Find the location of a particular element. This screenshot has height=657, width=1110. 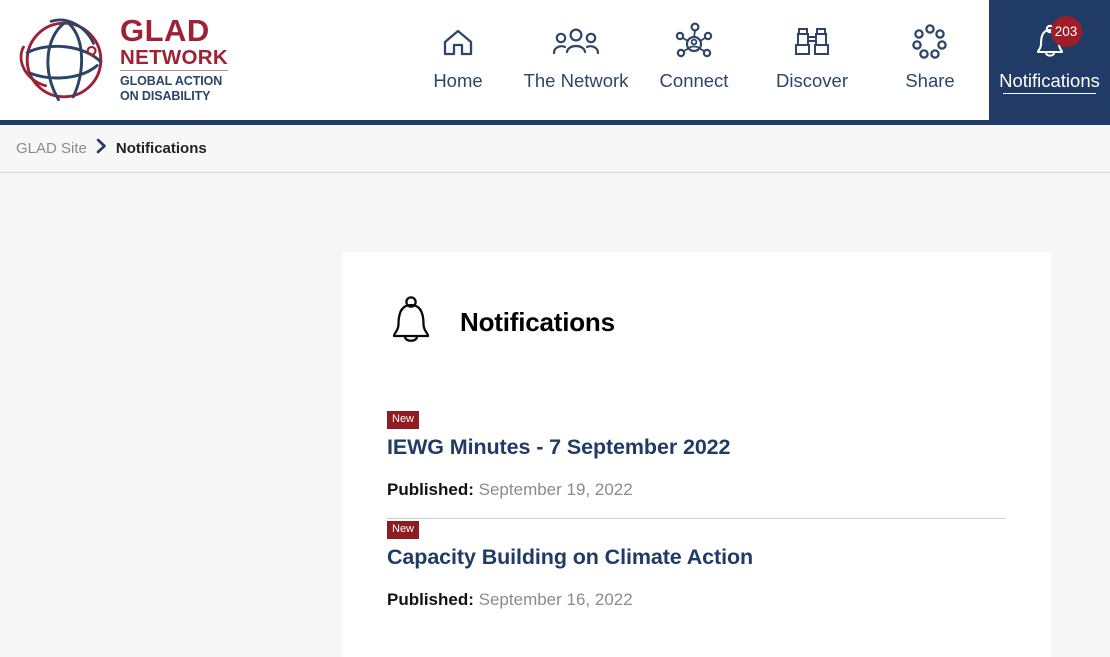

home-icon is located at coordinates (458, 42).